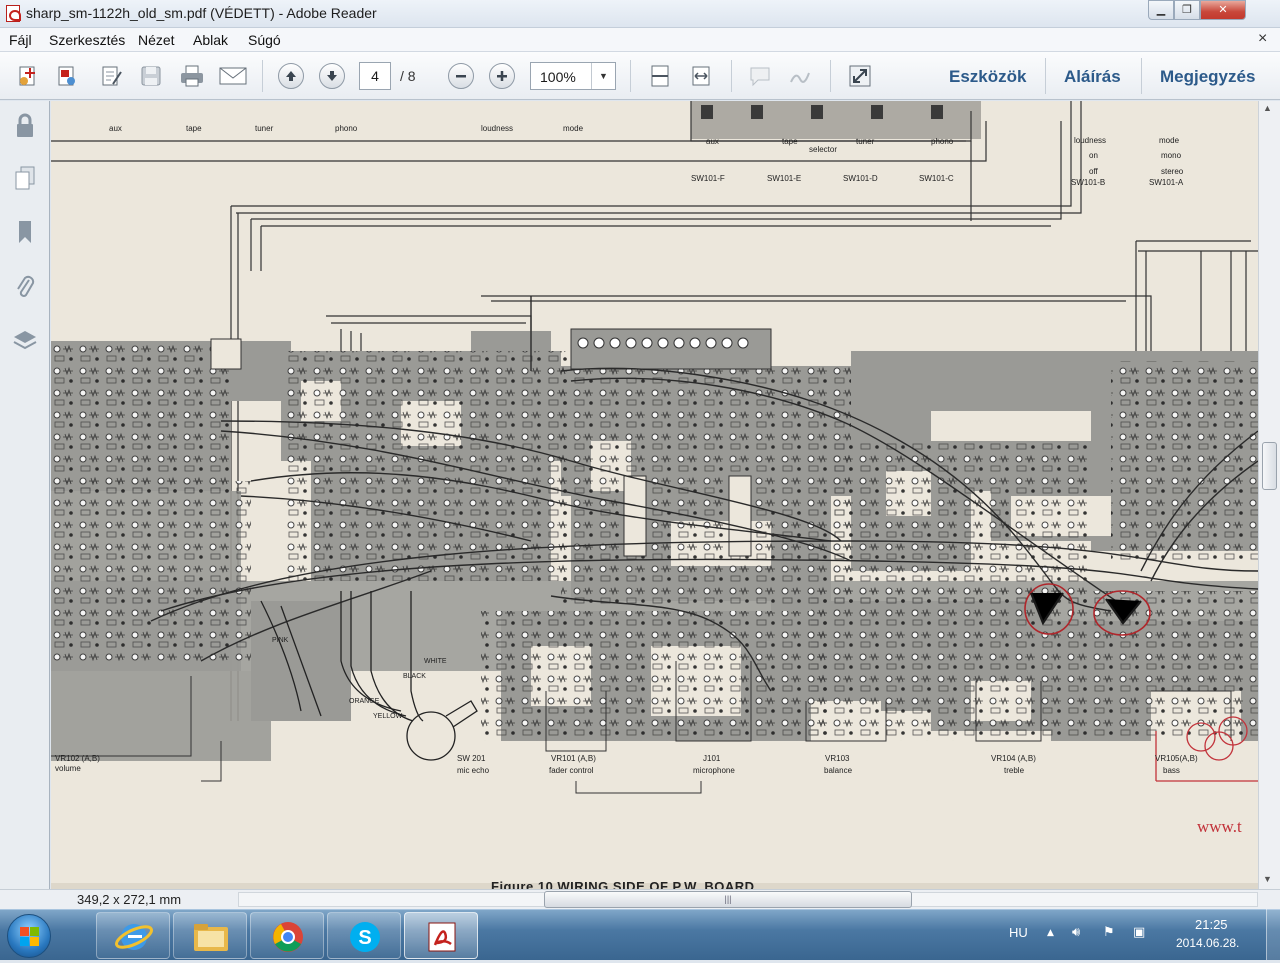 The height and width of the screenshot is (963, 1280). I want to click on menu-bar: Fájl Szerkesztés Nézet Ablak Súgó ×, so click(640, 40).